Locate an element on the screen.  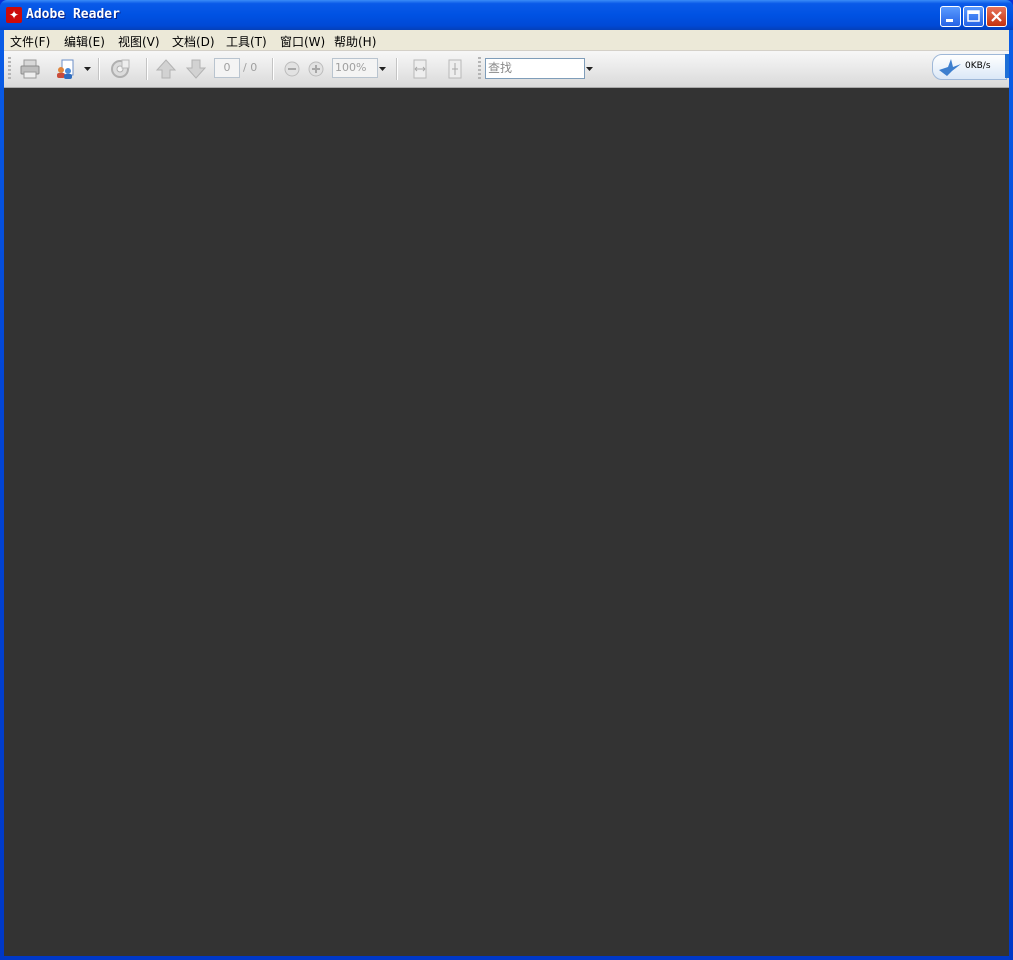
zoom-in-icon is located at coordinates (316, 69).